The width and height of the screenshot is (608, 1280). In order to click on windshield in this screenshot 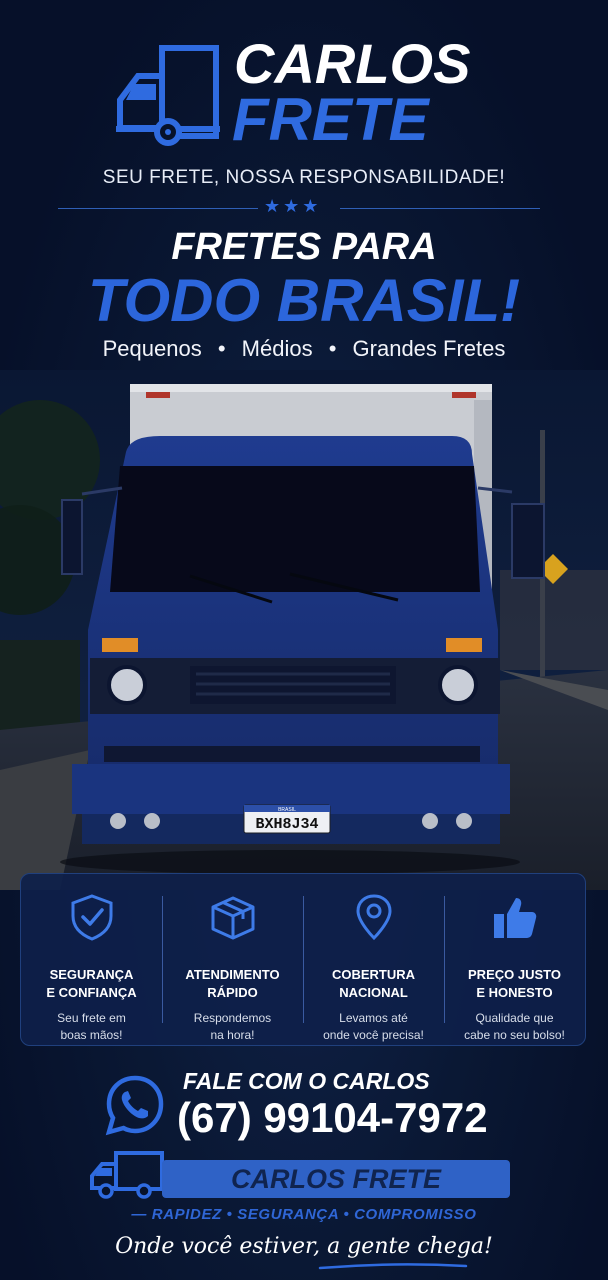, I will do `click(295, 529)`.